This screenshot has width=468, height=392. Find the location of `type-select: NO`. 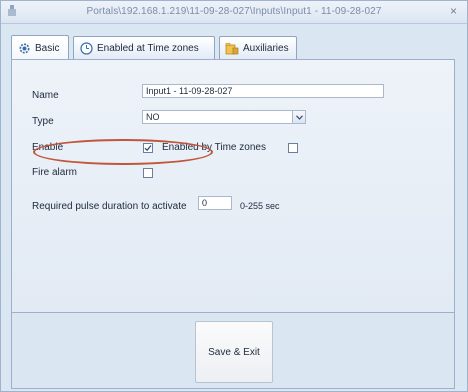

type-select: NO is located at coordinates (224, 117).